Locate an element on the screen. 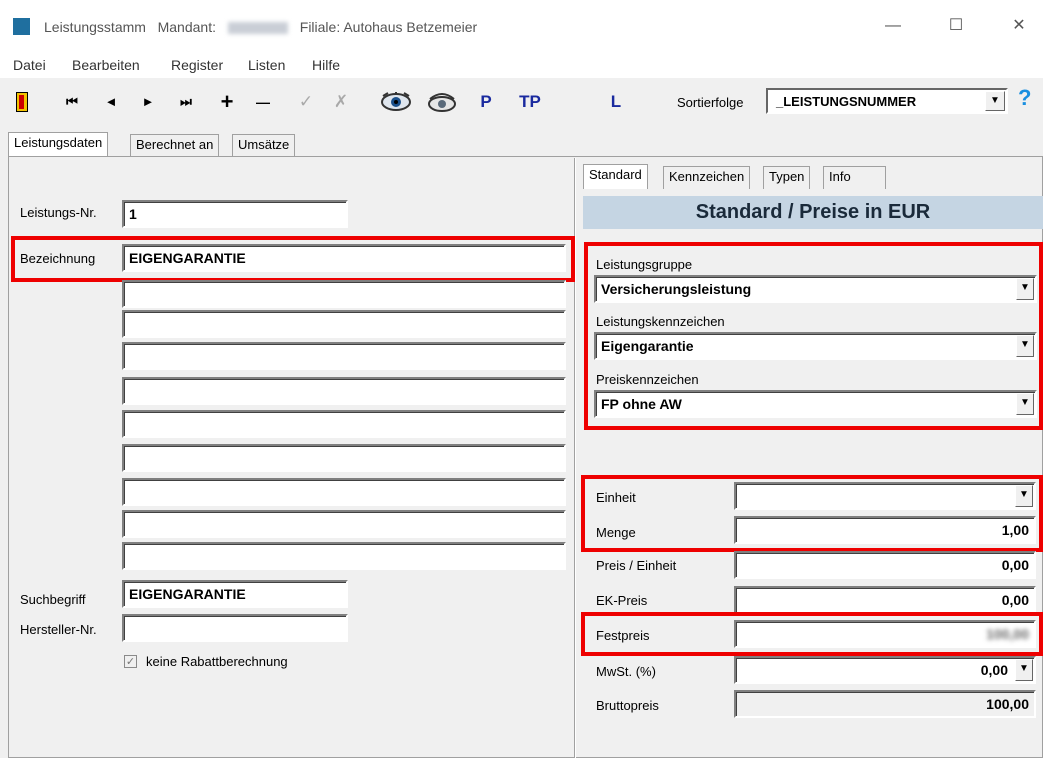  menge-value: 1,00 is located at coordinates (1015, 530).